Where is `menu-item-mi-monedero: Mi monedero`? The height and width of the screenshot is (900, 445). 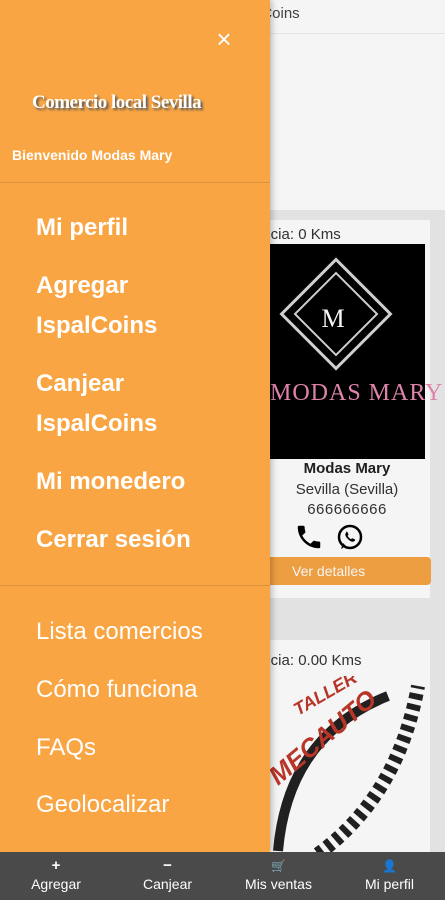
menu-item-mi-monedero: Mi monedero is located at coordinates (110, 482).